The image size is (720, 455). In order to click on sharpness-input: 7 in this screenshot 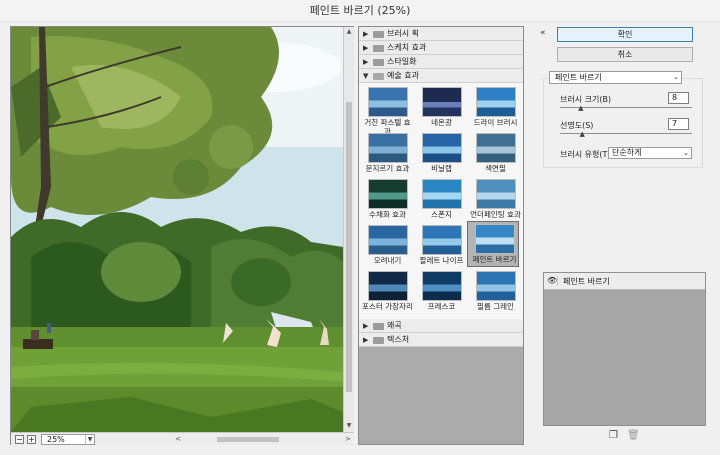, I will do `click(678, 124)`.